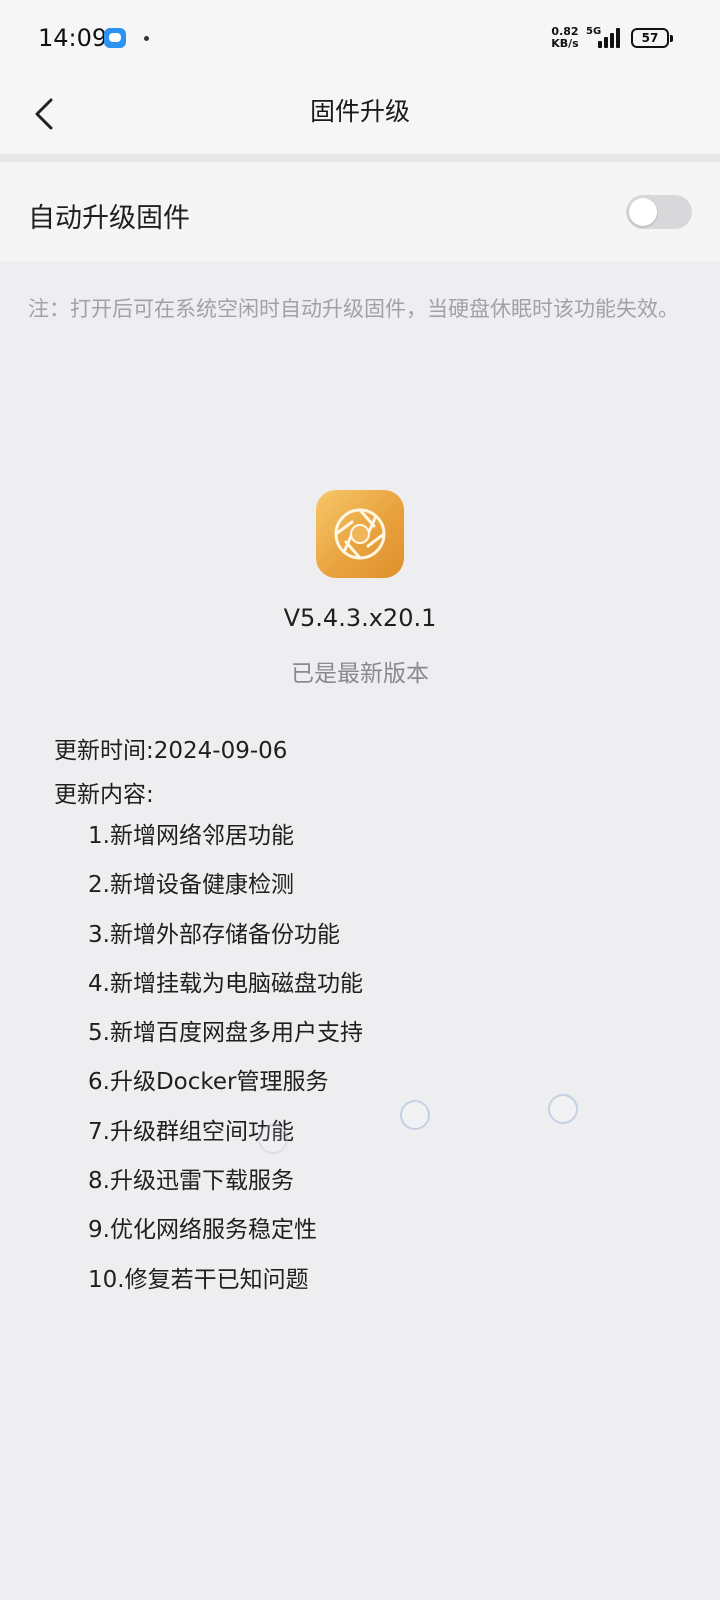 Image resolution: width=720 pixels, height=1600 pixels. What do you see at coordinates (643, 212) in the screenshot?
I see `toggle-knob` at bounding box center [643, 212].